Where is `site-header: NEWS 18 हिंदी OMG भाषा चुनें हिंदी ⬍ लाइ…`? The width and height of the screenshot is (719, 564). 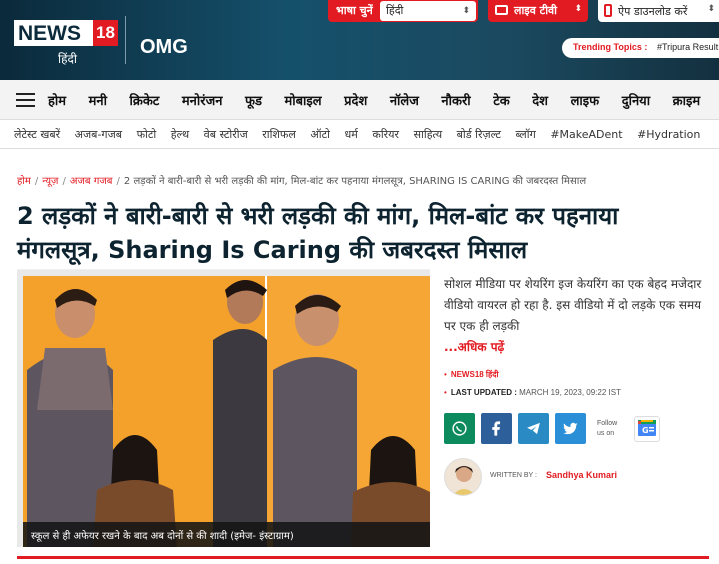
site-header: NEWS 18 हिंदी OMG भाषा चुनें हिंदी ⬍ लाइ… is located at coordinates (359, 40).